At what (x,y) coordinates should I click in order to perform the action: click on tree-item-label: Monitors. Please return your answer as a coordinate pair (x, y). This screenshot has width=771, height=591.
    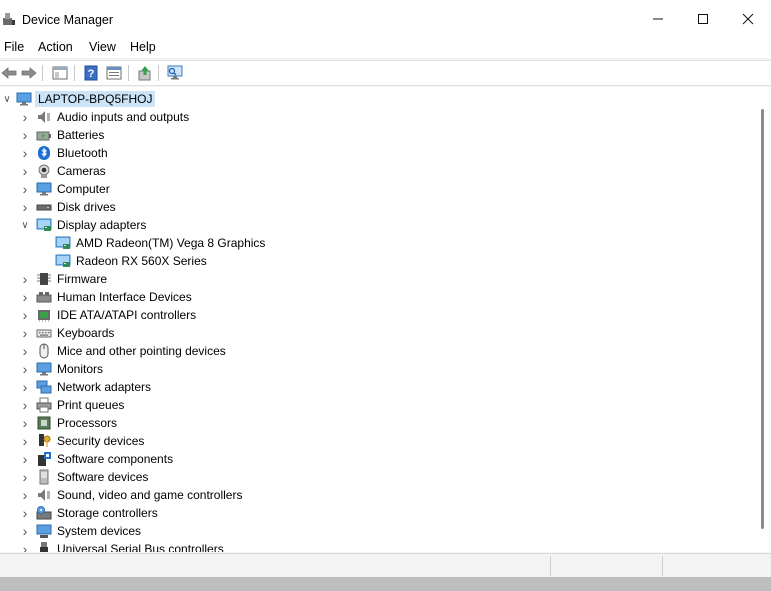
    Looking at the image, I should click on (80, 369).